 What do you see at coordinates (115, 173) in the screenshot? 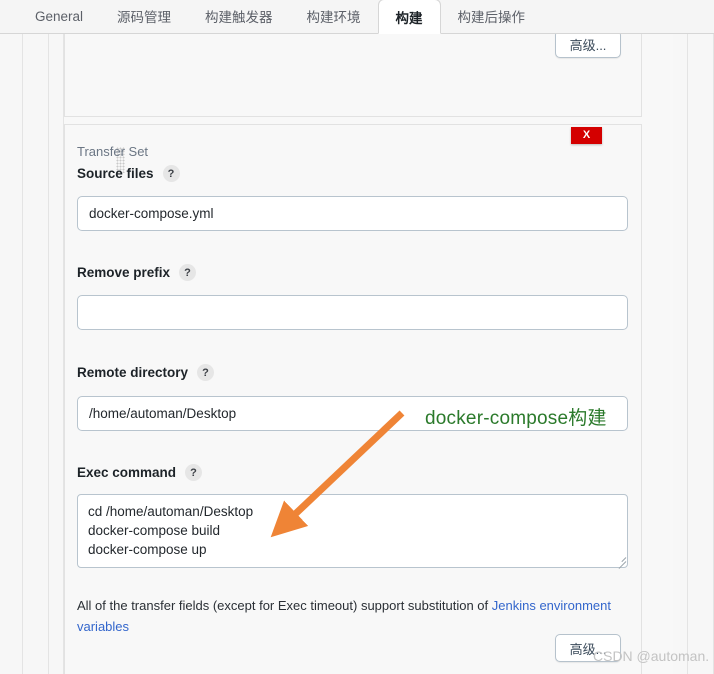
I see `source-files-label-text: Source files` at bounding box center [115, 173].